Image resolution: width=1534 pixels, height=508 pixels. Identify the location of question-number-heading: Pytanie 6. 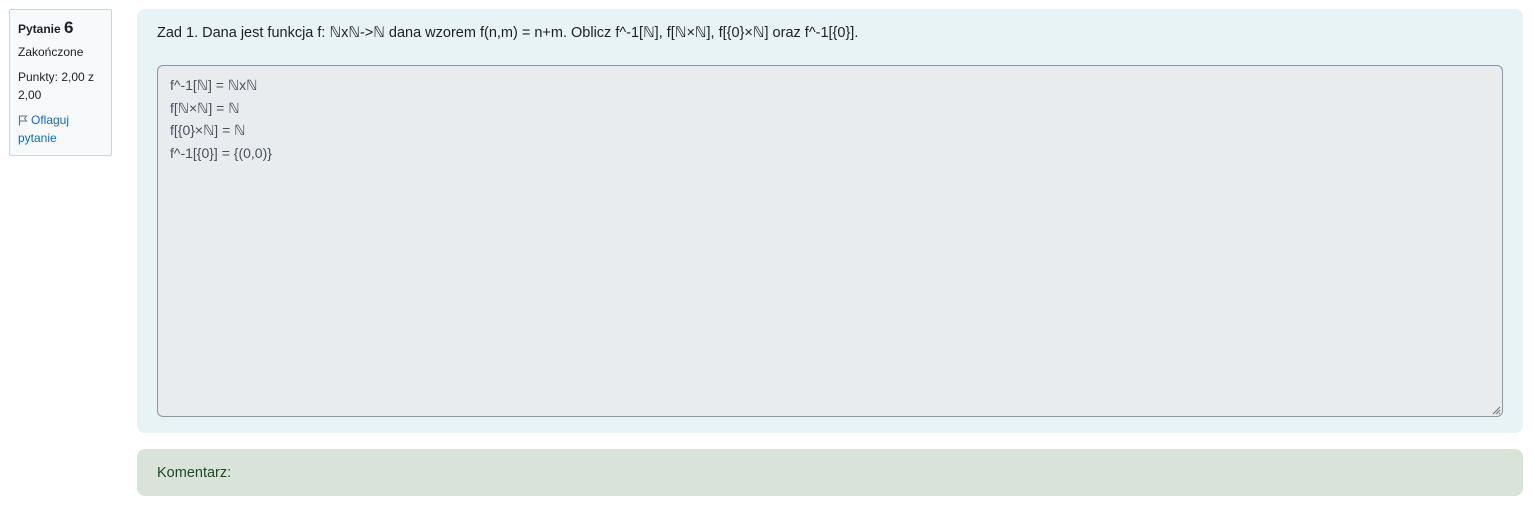
(60, 28).